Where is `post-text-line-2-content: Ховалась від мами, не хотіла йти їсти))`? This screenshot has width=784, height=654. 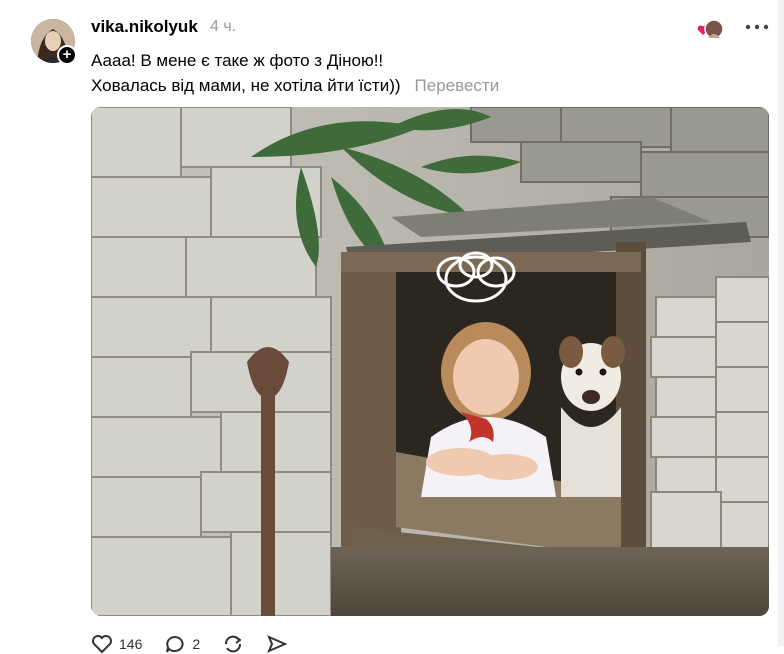 post-text-line-2-content: Ховалась від мами, не хотіла йти їсти)) is located at coordinates (246, 85).